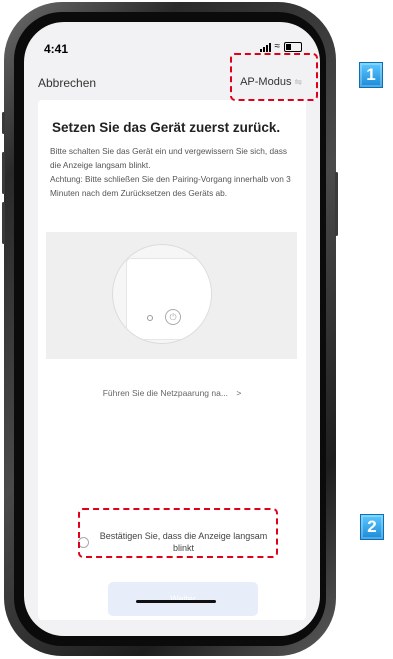 Image resolution: width=393 pixels, height=659 pixels. I want to click on step-marker-2: 2, so click(372, 527).